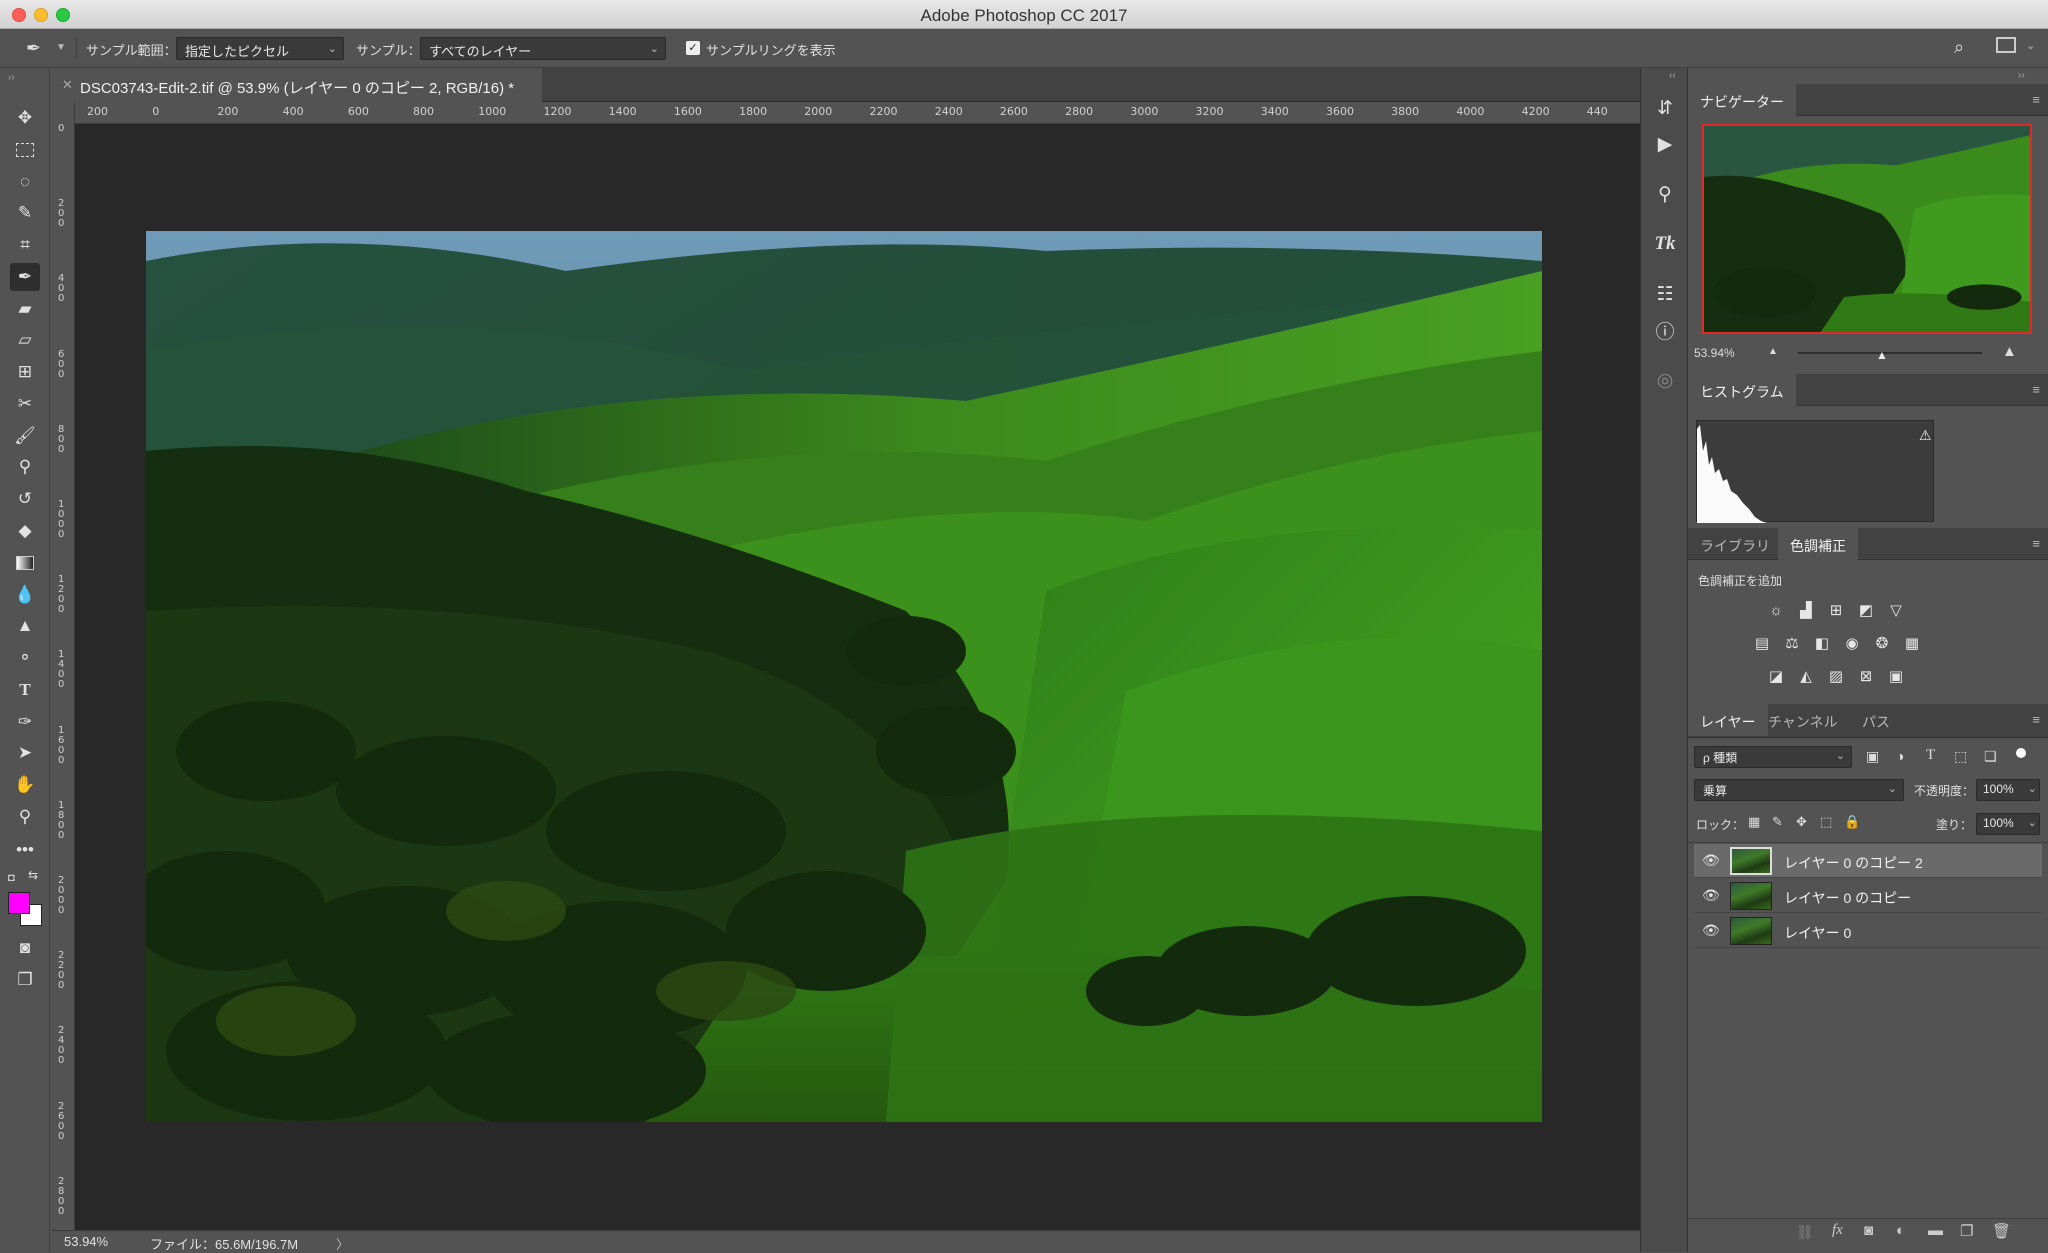  What do you see at coordinates (1805, 1232) in the screenshot?
I see `link-layers-icon: ⛓` at bounding box center [1805, 1232].